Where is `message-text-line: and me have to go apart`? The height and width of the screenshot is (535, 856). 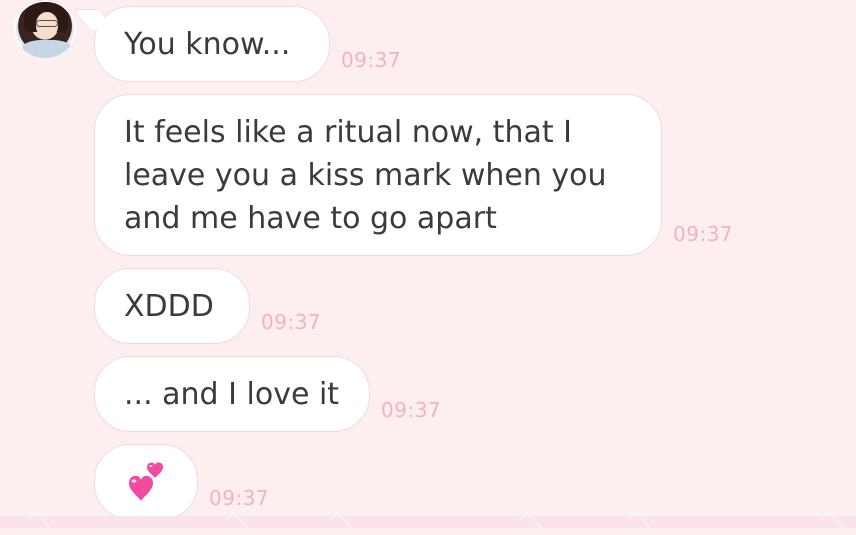 message-text-line: and me have to go apart is located at coordinates (310, 218).